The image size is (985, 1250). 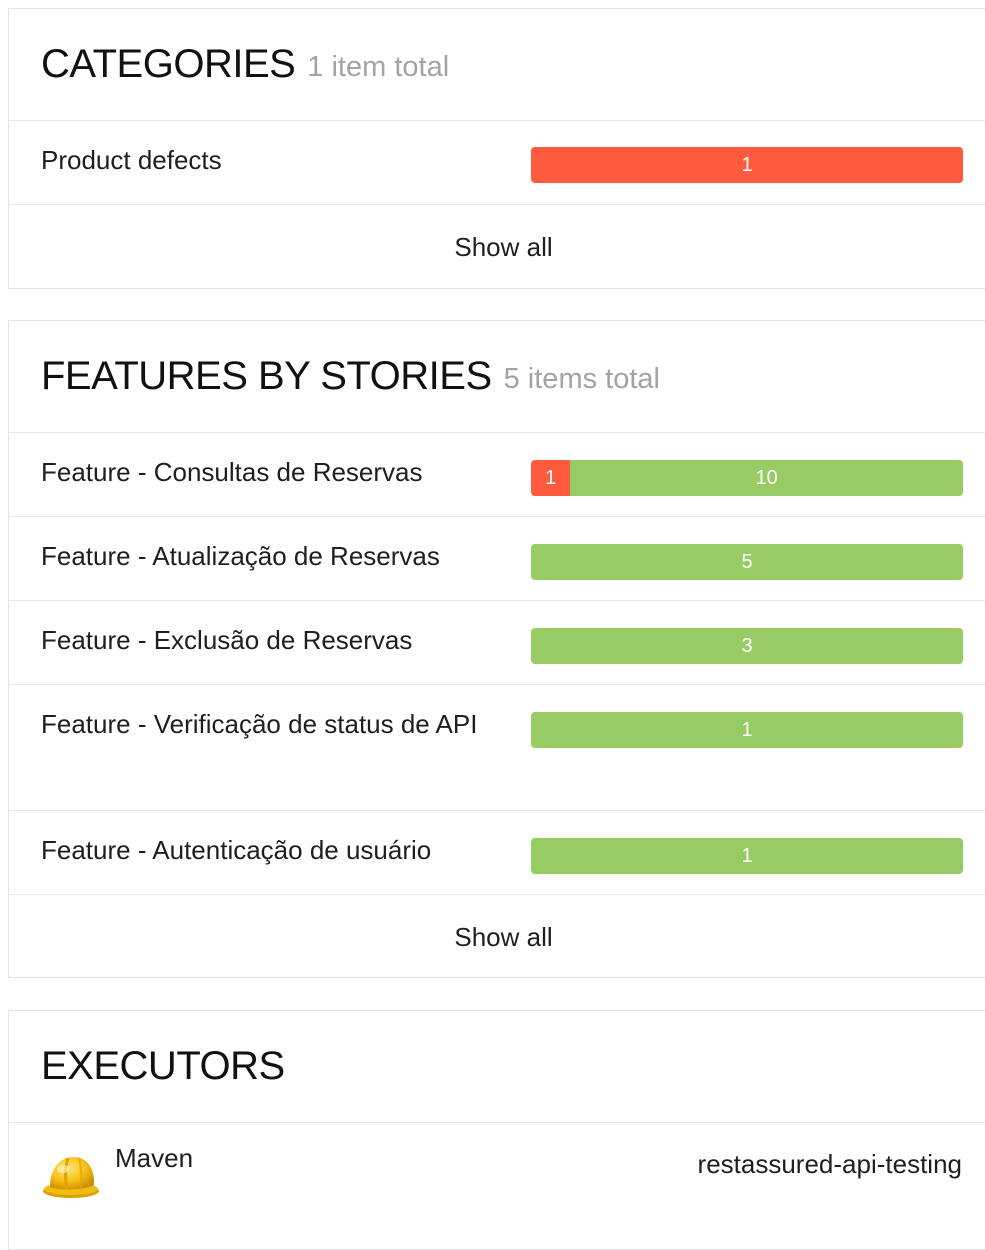 I want to click on categories-count: 1 item total, so click(x=378, y=67).